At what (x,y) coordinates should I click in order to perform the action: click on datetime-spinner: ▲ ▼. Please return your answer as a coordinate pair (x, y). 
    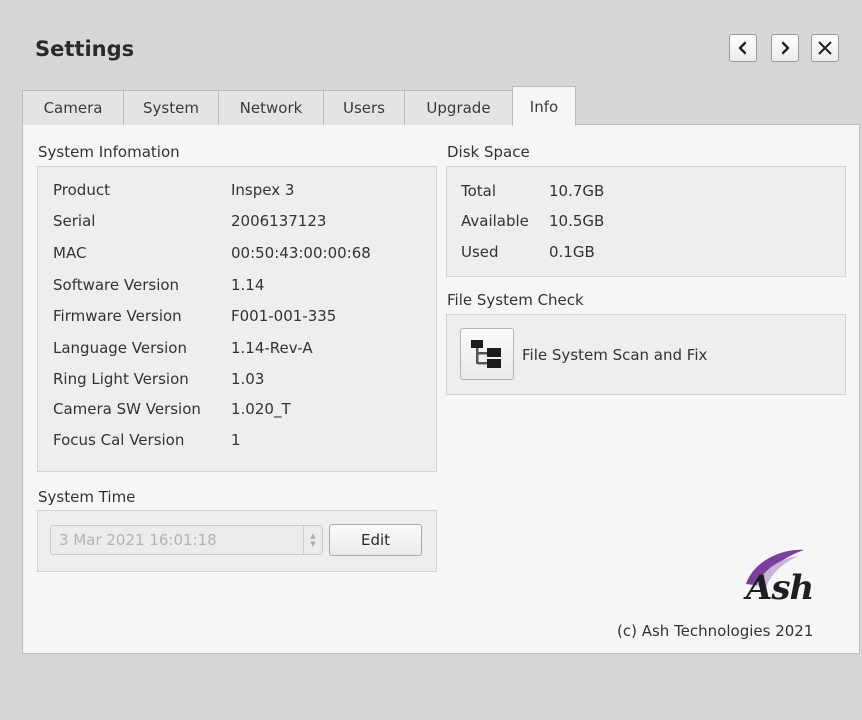
    Looking at the image, I should click on (312, 540).